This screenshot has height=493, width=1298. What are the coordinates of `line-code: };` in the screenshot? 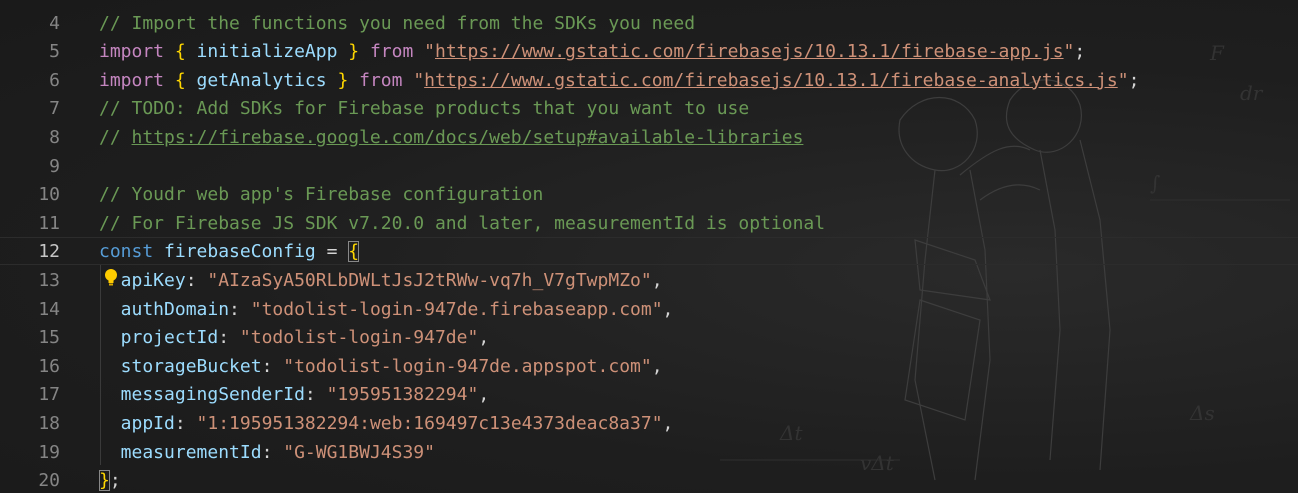 It's located at (110, 480).